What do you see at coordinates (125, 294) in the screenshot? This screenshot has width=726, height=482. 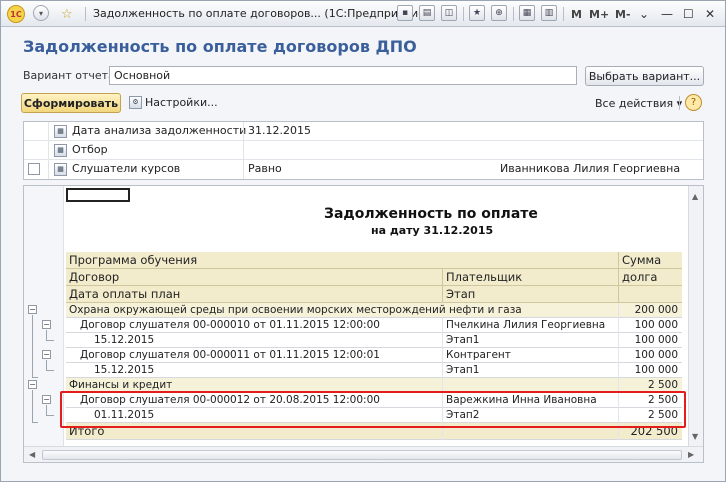 I see `header-payment-date: Дата оплаты план` at bounding box center [125, 294].